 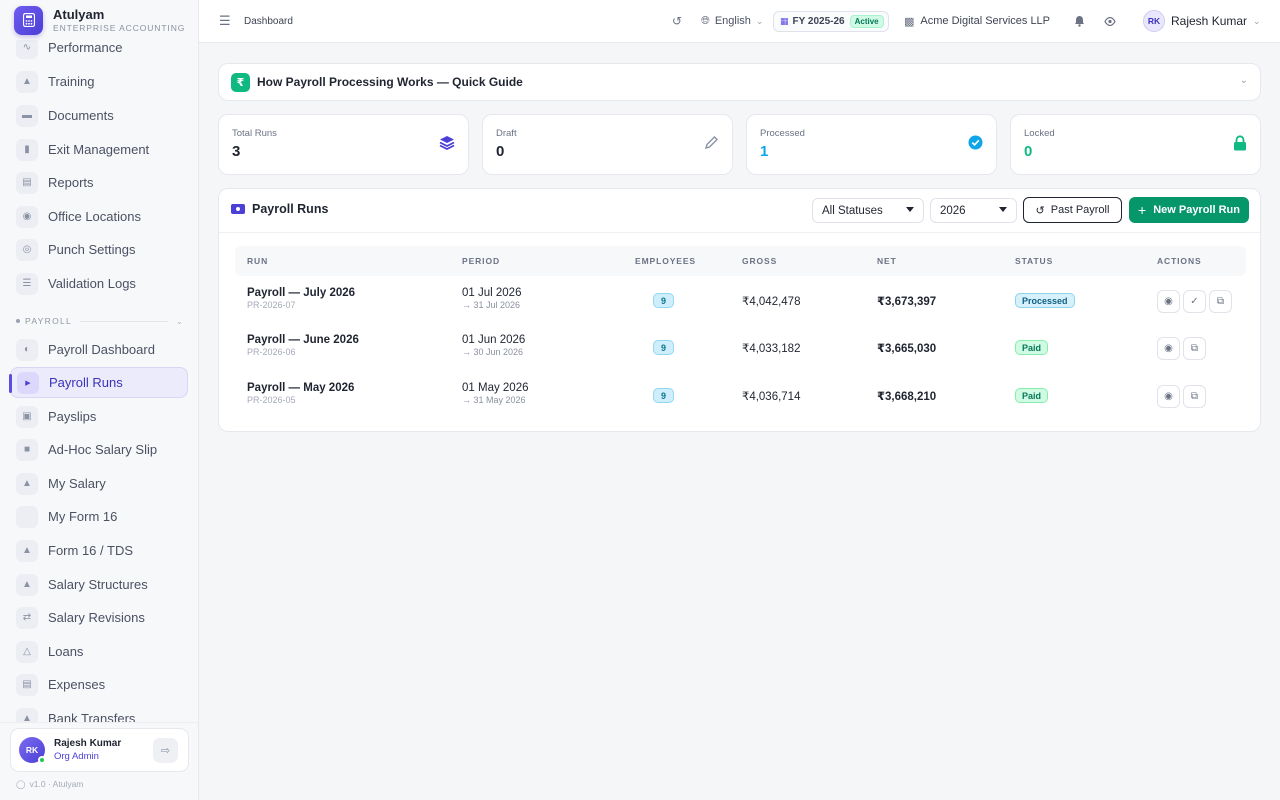 I want to click on user-exit-icon: ▮, so click(x=27, y=149).